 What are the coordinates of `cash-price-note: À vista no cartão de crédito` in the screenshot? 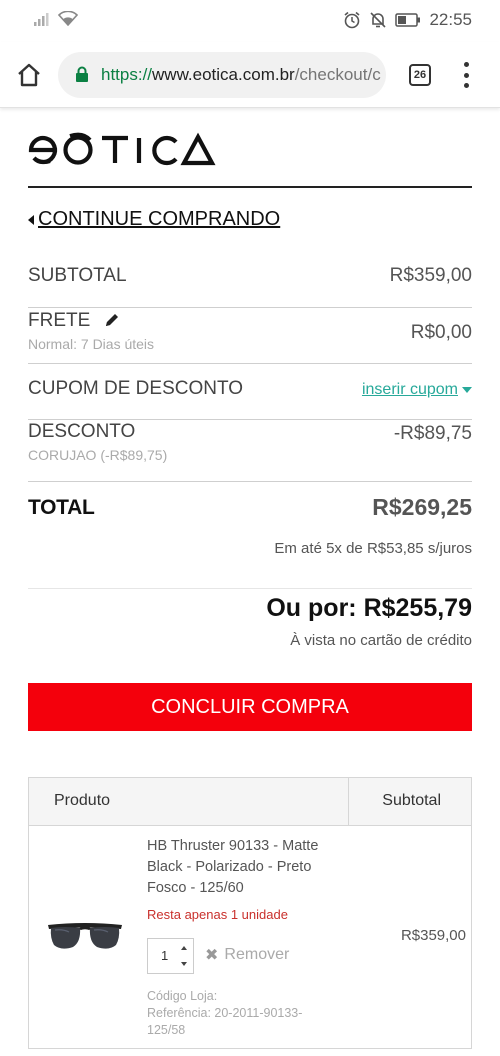 It's located at (381, 640).